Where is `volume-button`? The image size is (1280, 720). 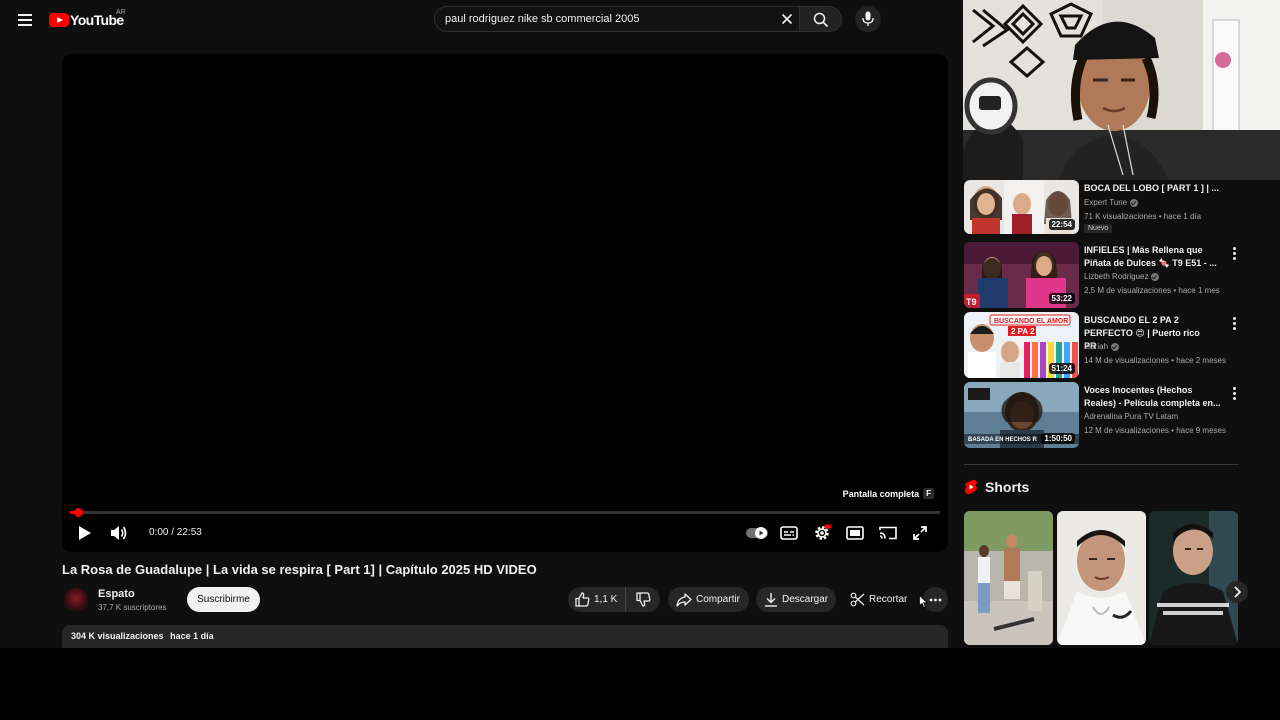
volume-button is located at coordinates (119, 533).